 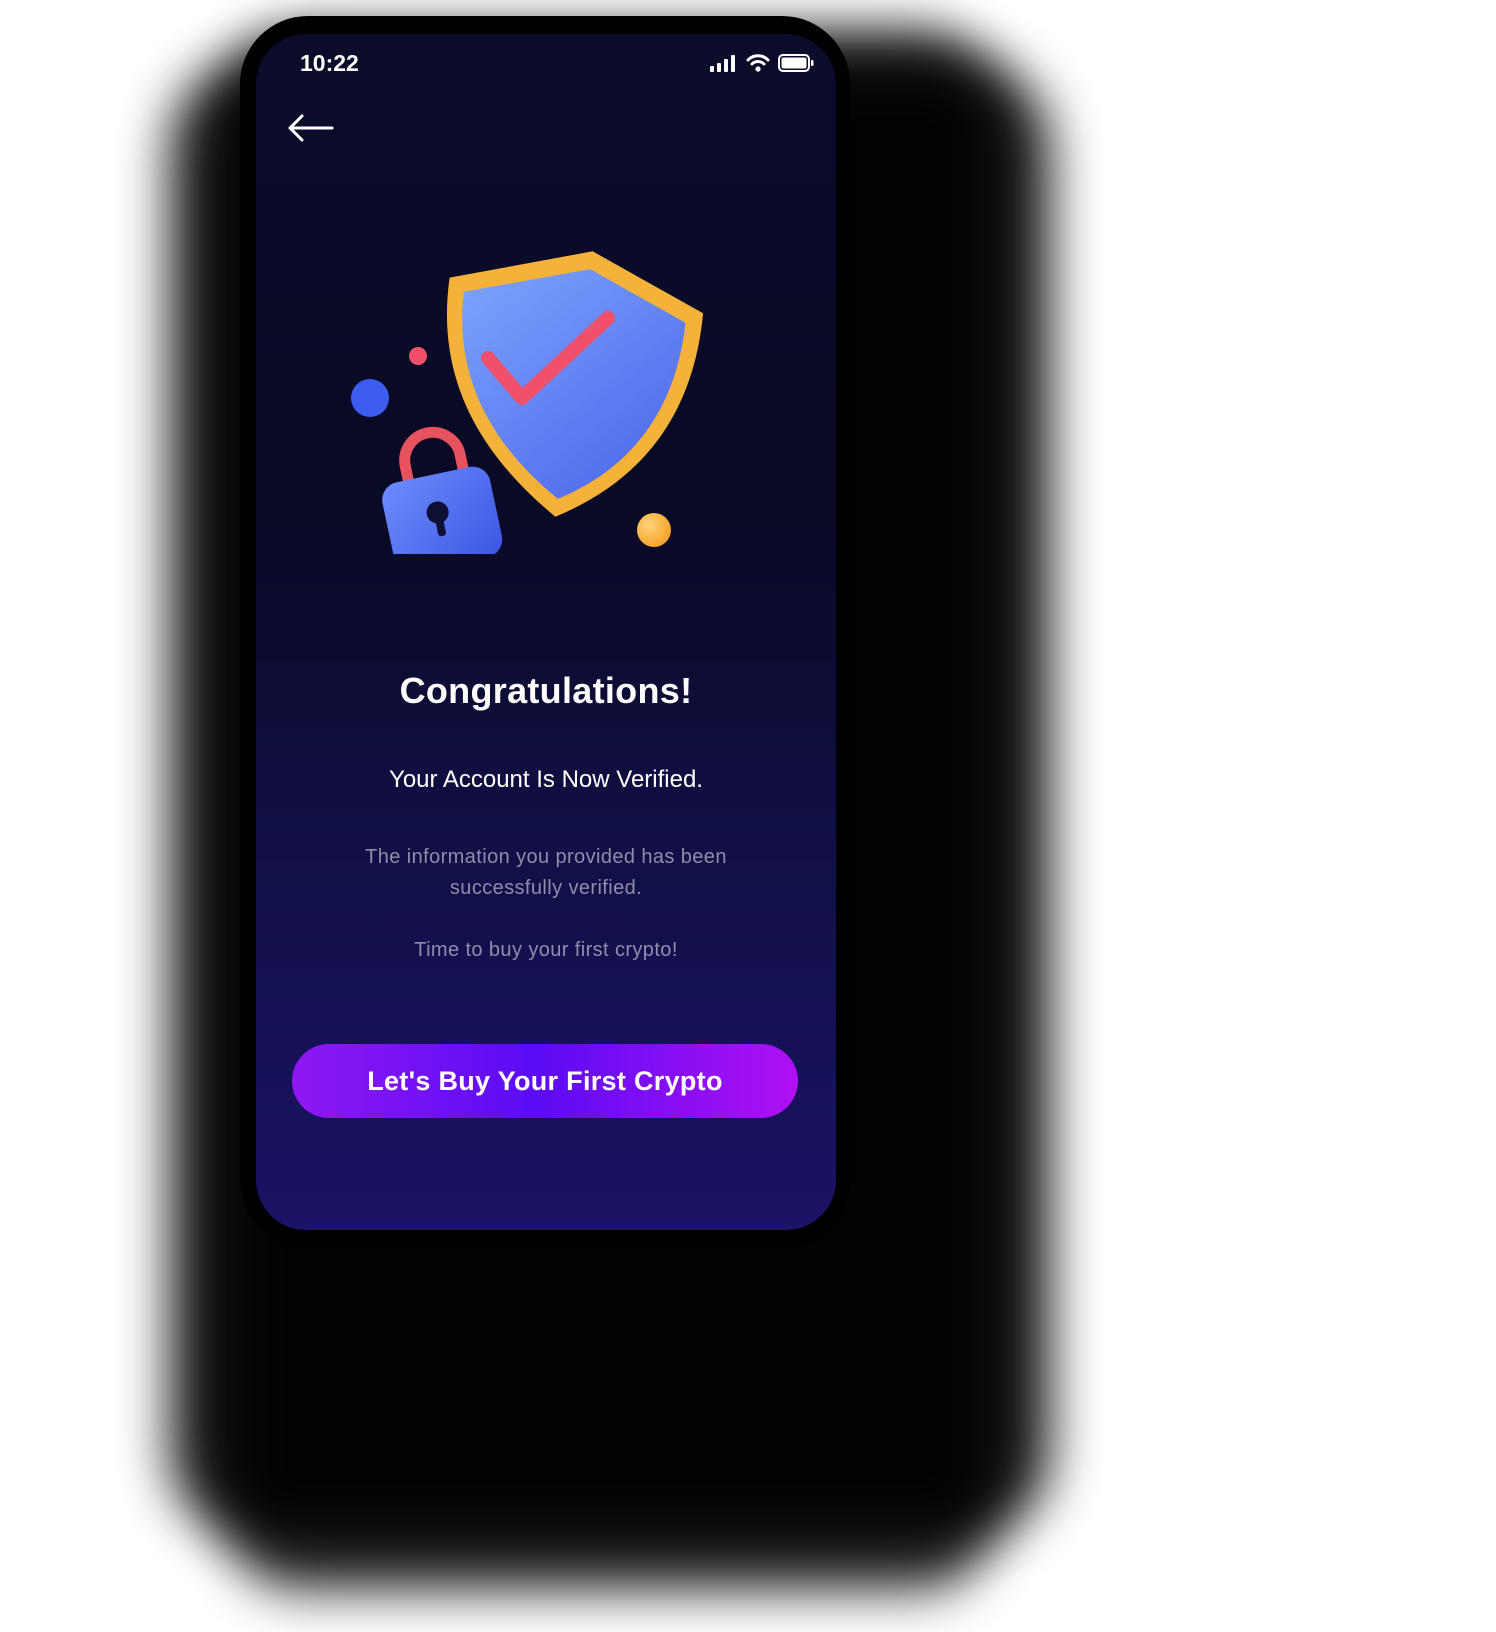 I want to click on battery-icon, so click(x=796, y=63).